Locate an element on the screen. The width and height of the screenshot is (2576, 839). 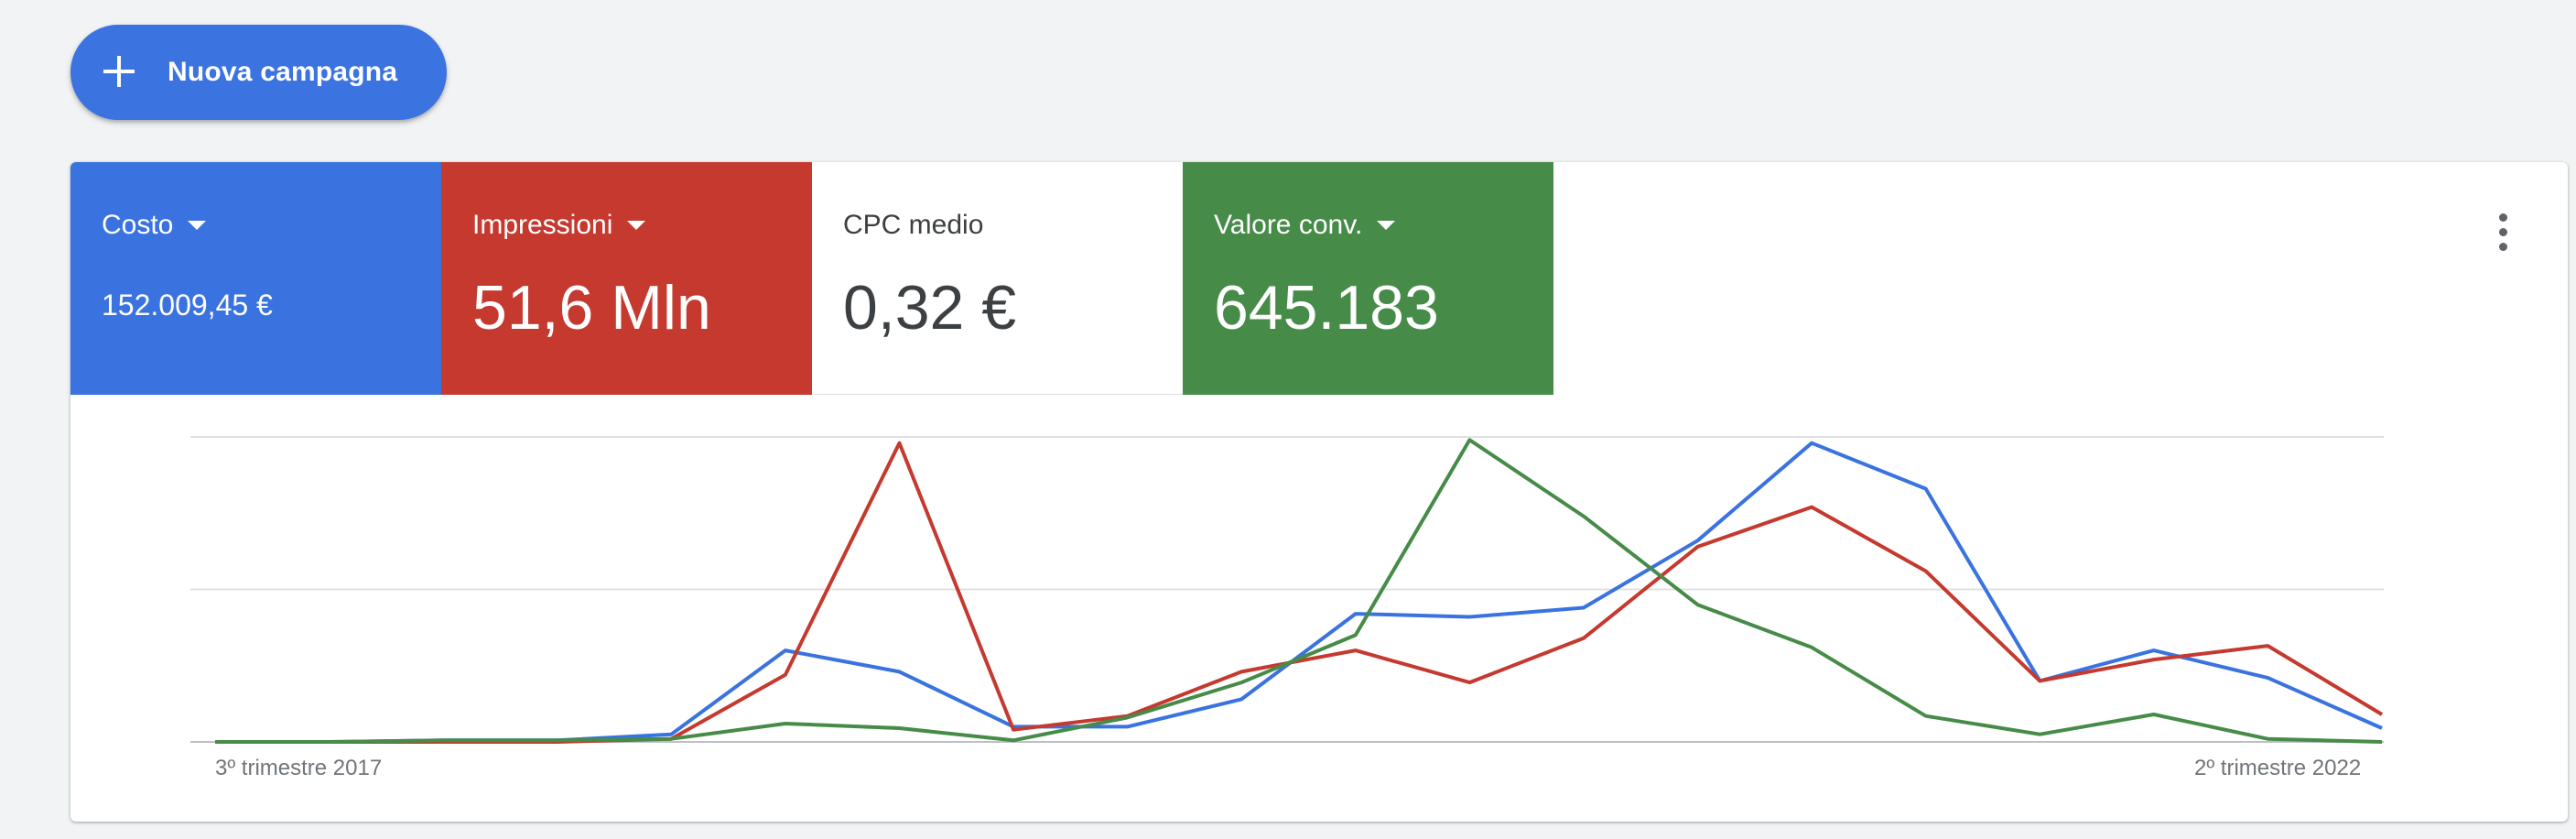
metric-tile-impressions: Impressioni 51,6 Mln is located at coordinates (627, 279).